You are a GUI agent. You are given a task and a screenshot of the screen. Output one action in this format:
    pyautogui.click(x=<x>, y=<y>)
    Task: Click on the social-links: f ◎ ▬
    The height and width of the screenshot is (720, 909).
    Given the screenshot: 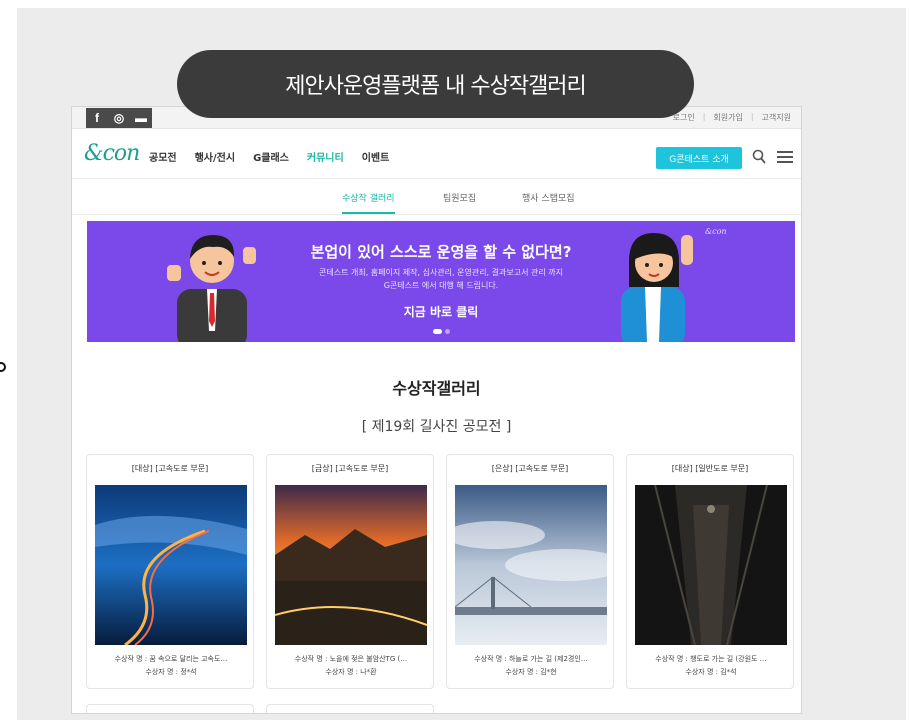 What is the action you would take?
    pyautogui.click(x=119, y=118)
    